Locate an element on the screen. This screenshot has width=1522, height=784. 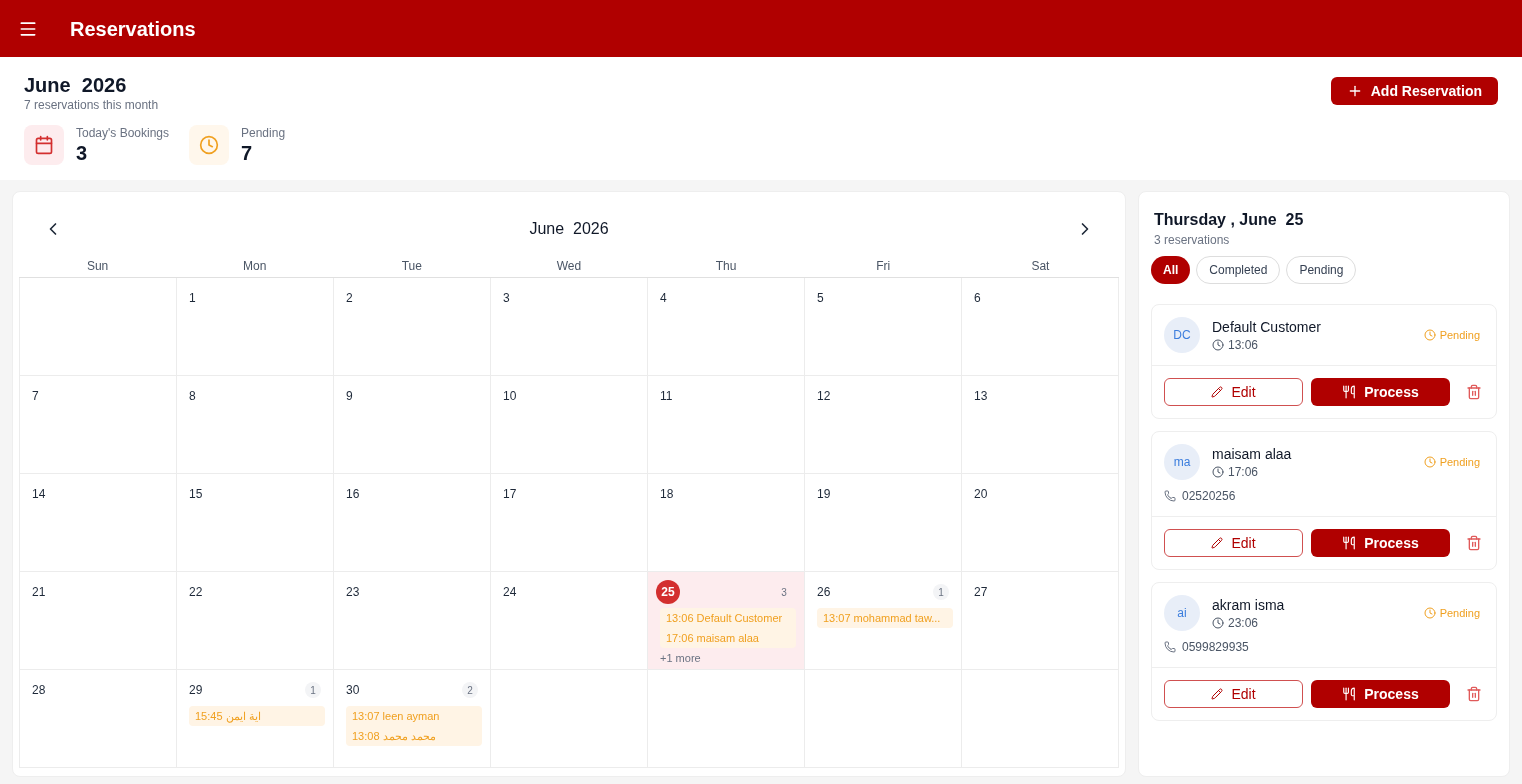
day-number: 22 is located at coordinates (196, 592).